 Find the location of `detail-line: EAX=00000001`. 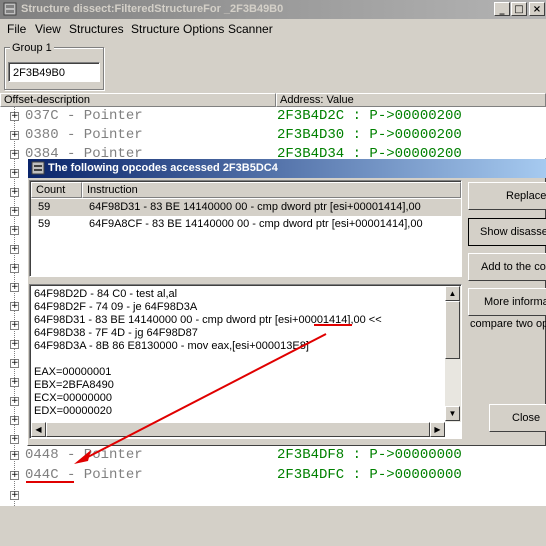

detail-line: EAX=00000001 is located at coordinates (73, 372).